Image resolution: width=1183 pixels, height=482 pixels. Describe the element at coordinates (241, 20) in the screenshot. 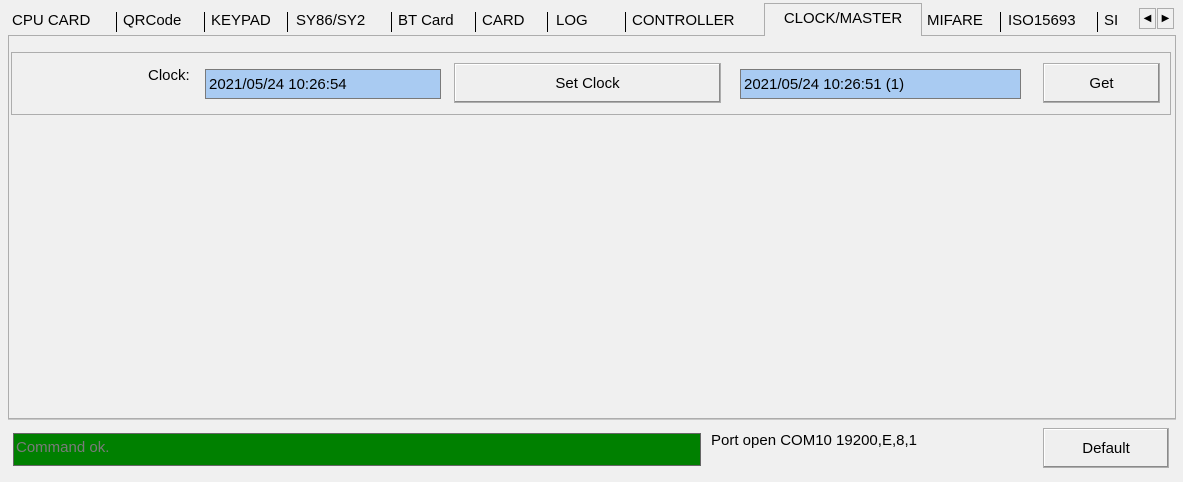

I see `tab-label: KEYPAD` at that location.